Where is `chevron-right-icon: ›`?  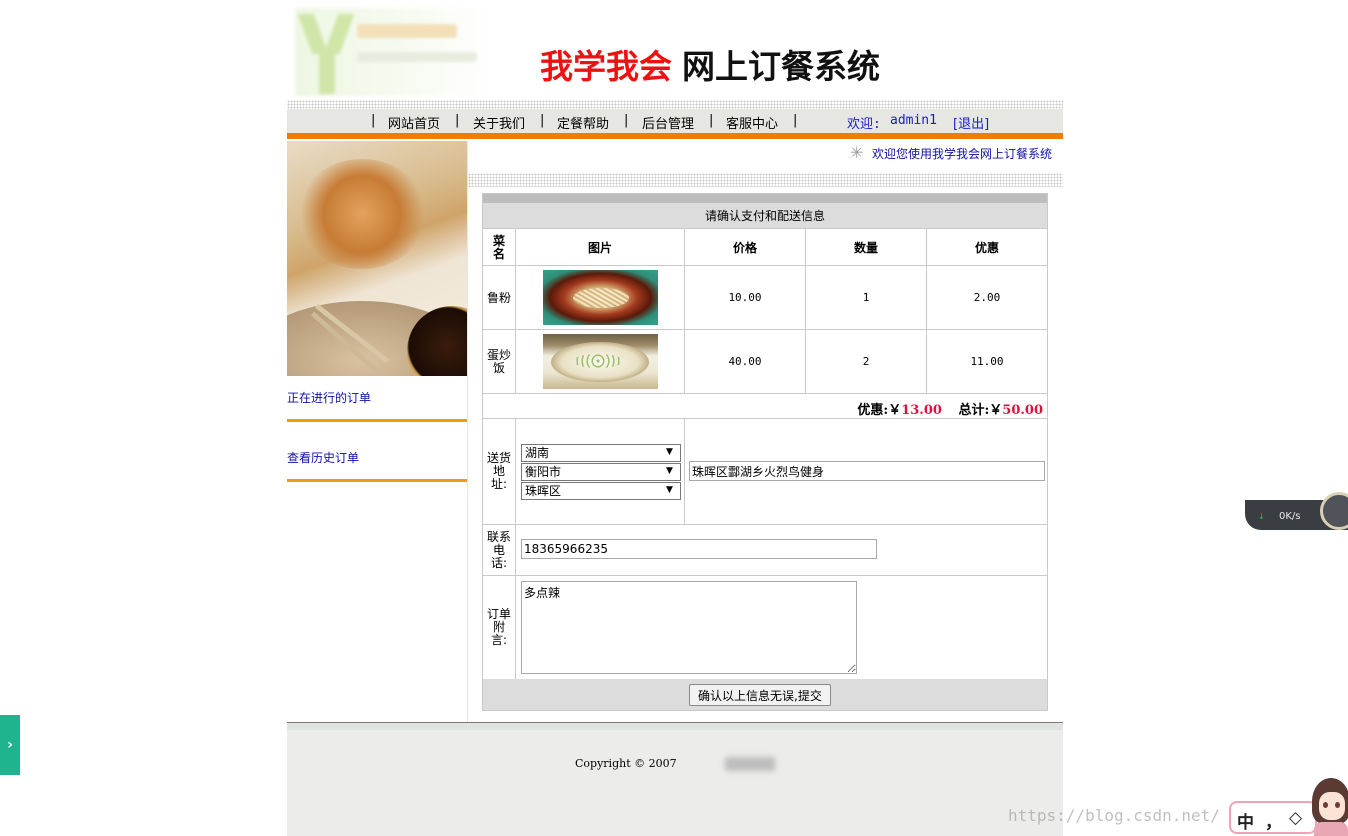 chevron-right-icon: › is located at coordinates (10, 745).